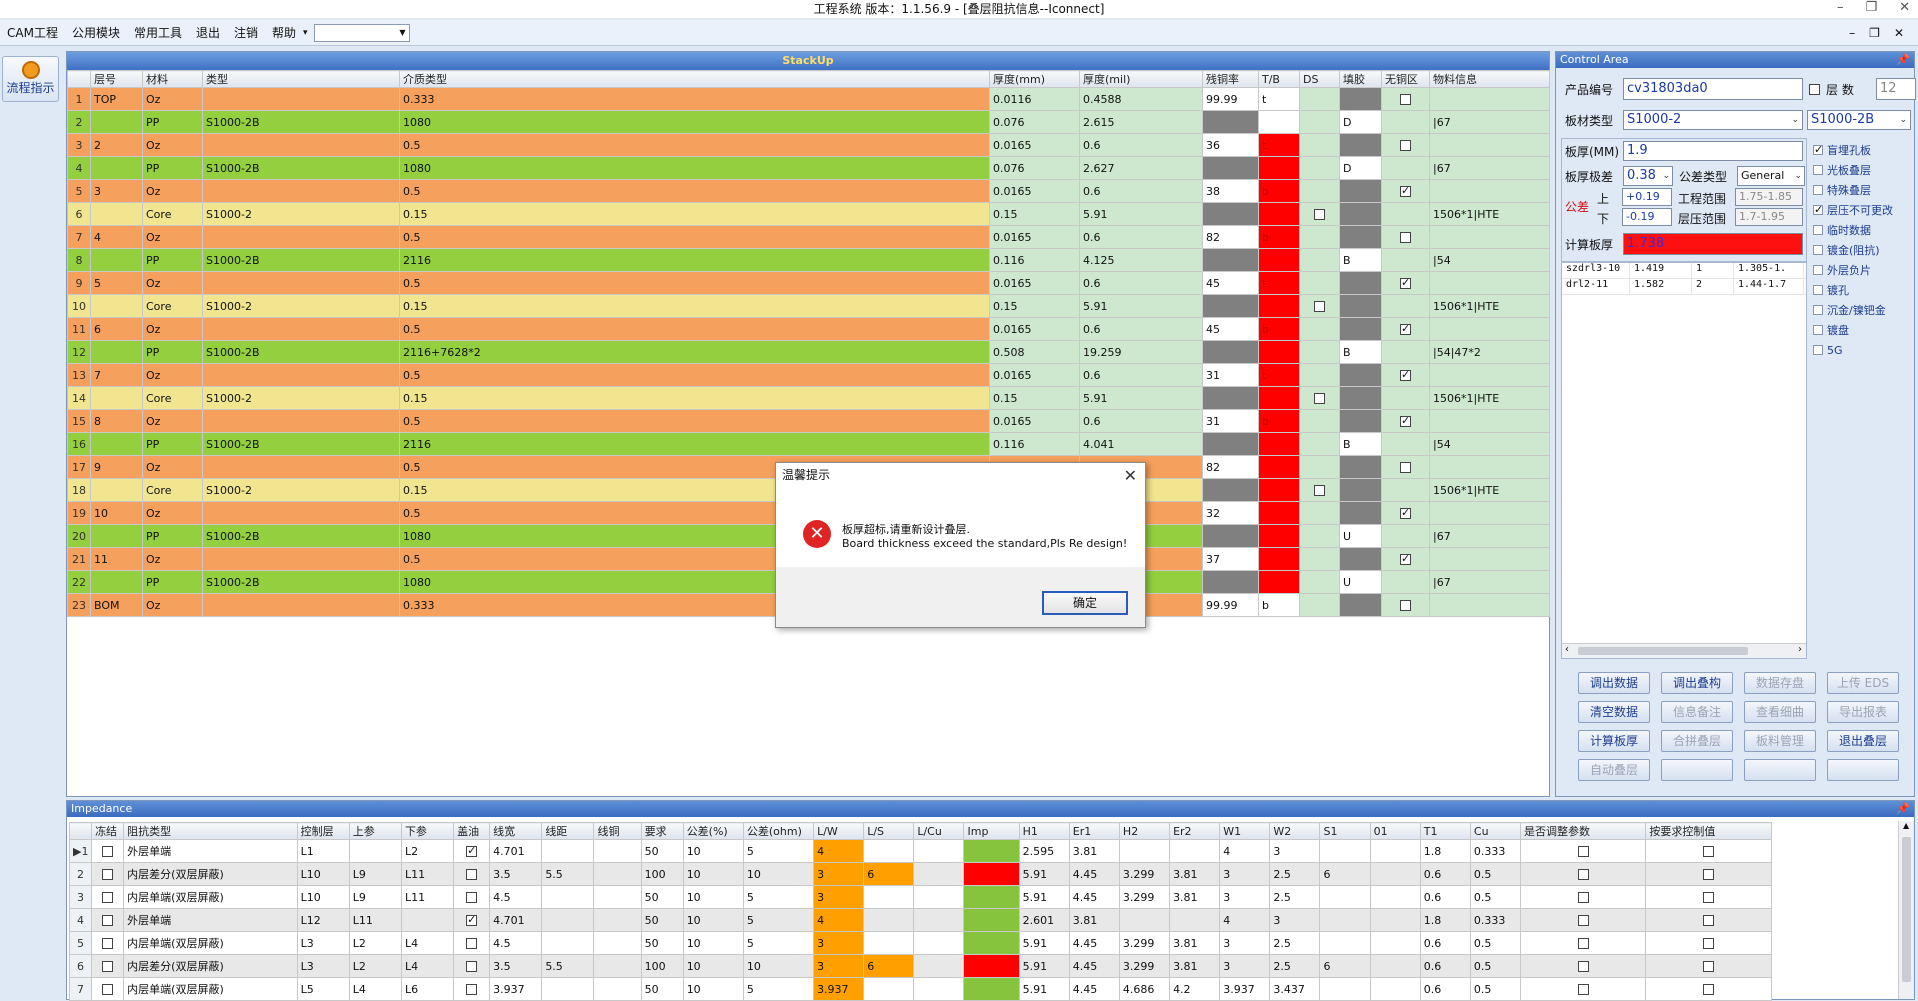  What do you see at coordinates (808, 375) in the screenshot?
I see `stackup-row: 13 7 Oz 0.5 0.0165 0.6 31 t` at bounding box center [808, 375].